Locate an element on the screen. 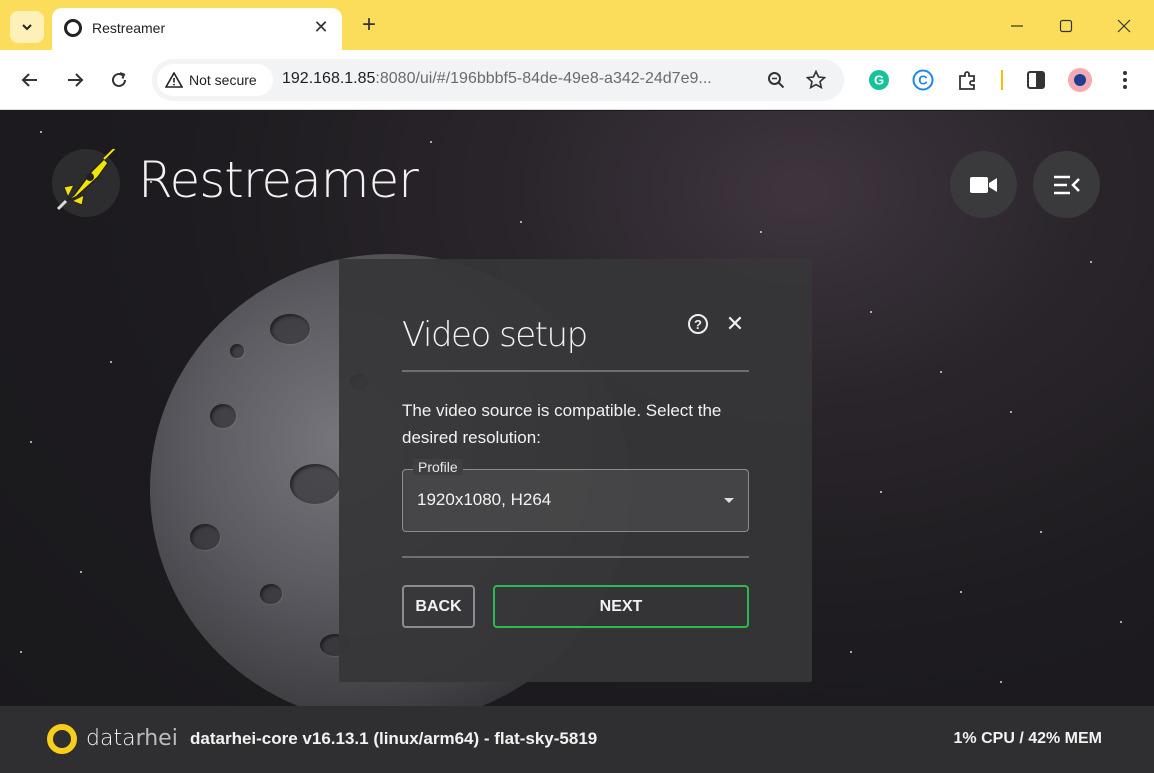 The image size is (1154, 773). tab-search-button is located at coordinates (27, 27).